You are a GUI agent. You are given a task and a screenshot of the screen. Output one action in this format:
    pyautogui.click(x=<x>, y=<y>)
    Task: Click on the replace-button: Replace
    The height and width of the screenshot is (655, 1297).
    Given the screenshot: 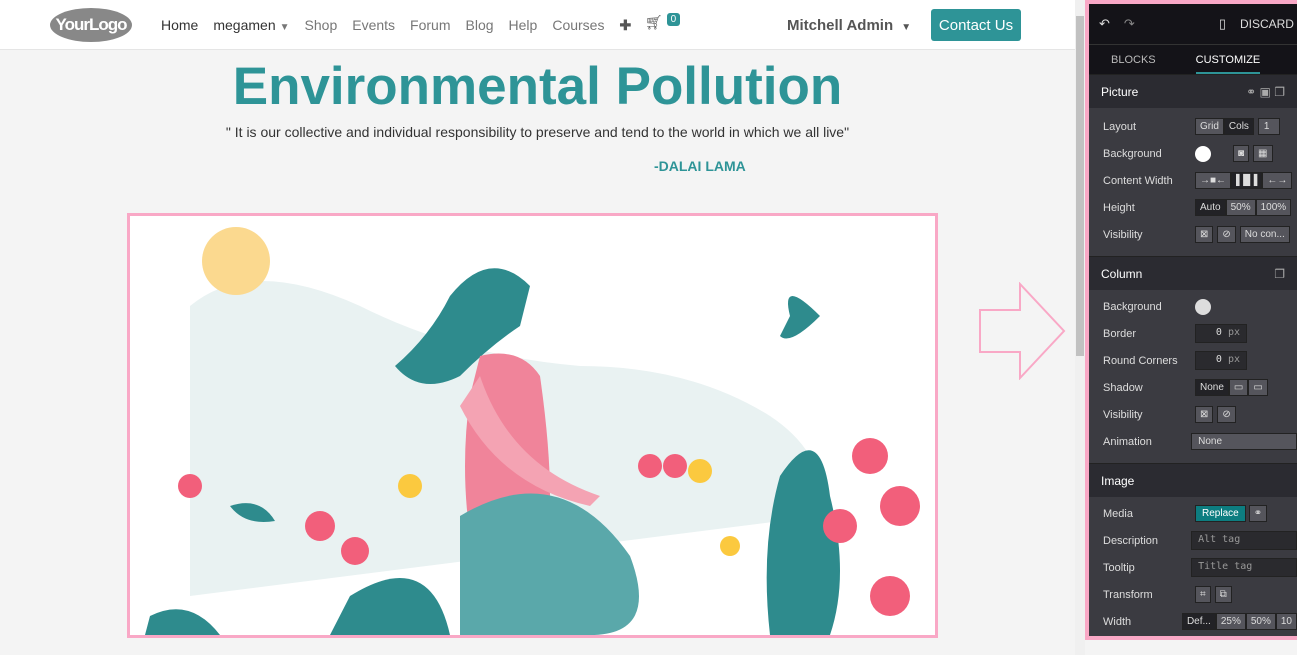 What is the action you would take?
    pyautogui.click(x=1220, y=513)
    